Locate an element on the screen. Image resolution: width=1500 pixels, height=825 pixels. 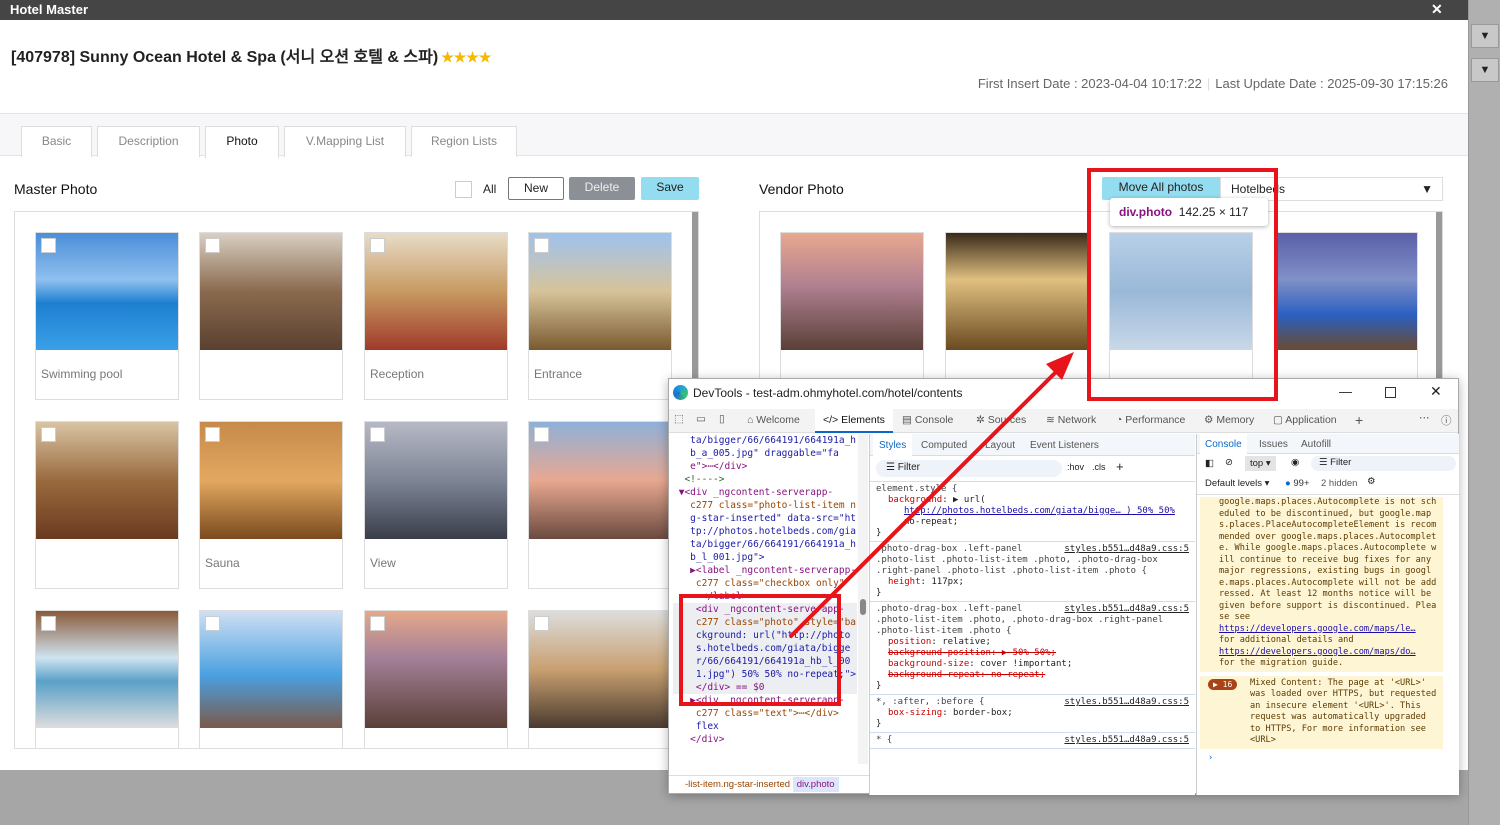
tab-console: ▤ Console is located at coordinates (927, 420).